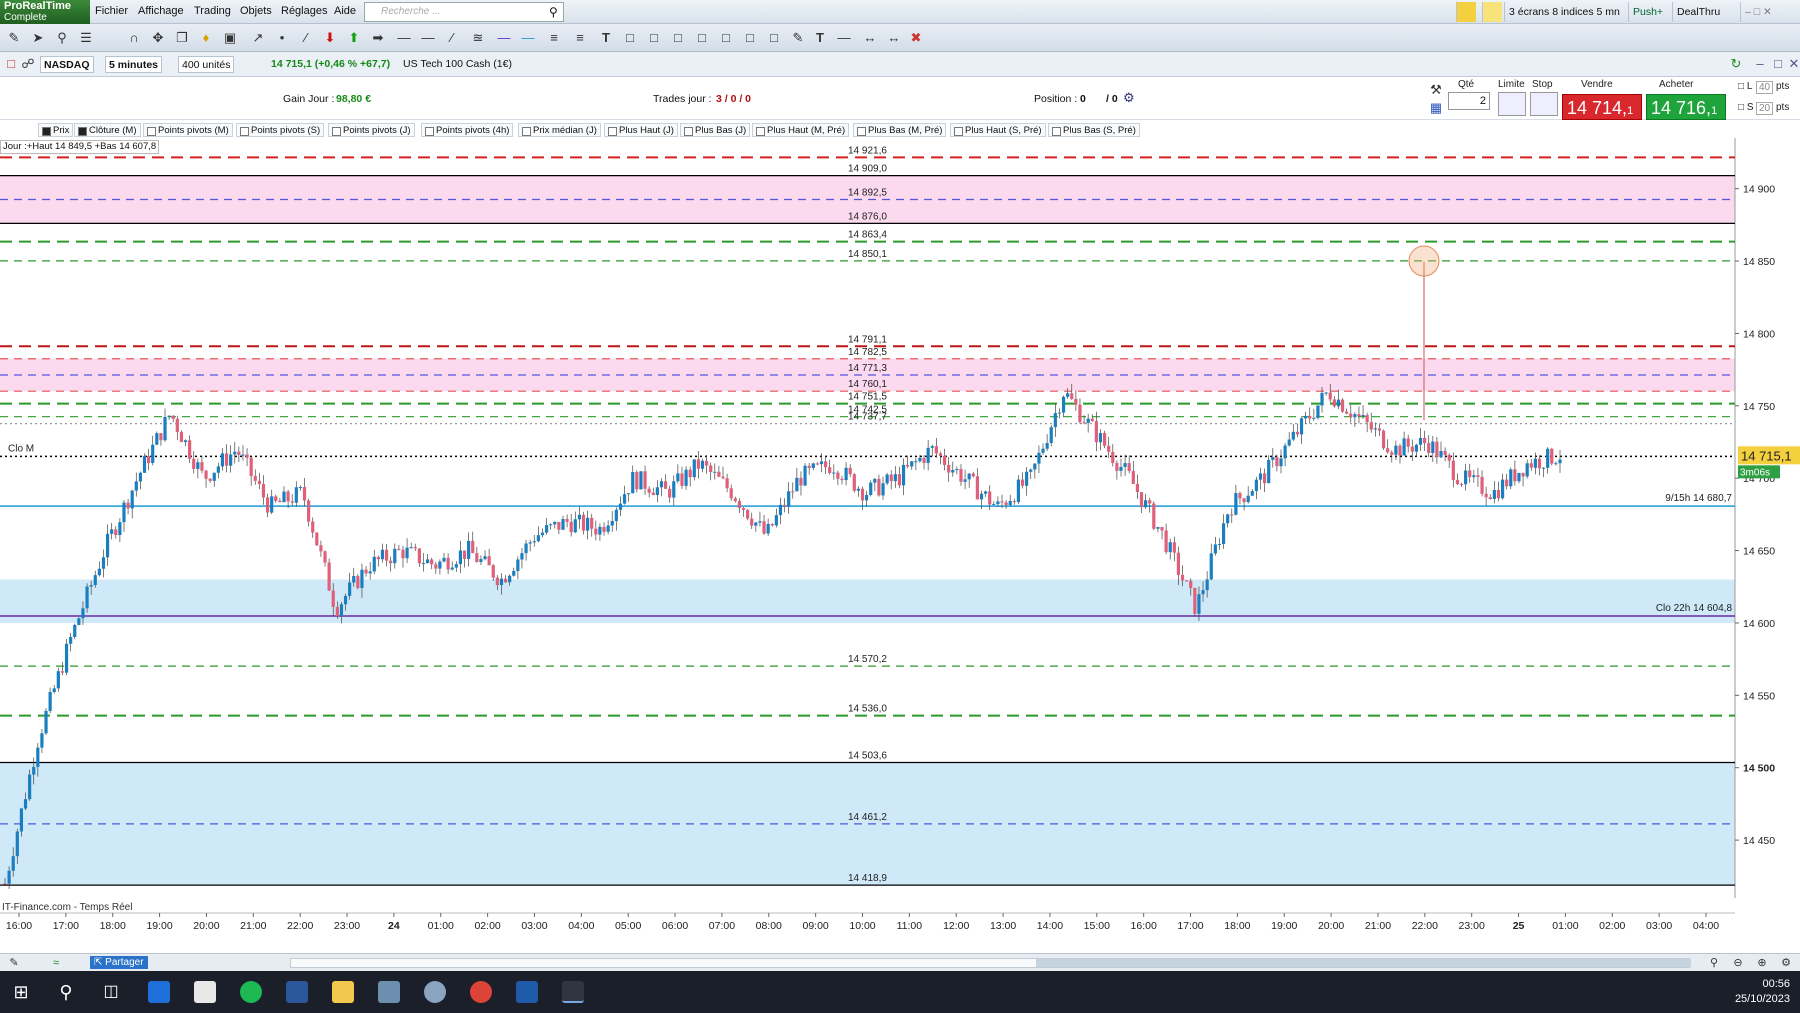 This screenshot has width=1800, height=1013. What do you see at coordinates (1686, 107) in the screenshot?
I see `buy-button: 14 716,1` at bounding box center [1686, 107].